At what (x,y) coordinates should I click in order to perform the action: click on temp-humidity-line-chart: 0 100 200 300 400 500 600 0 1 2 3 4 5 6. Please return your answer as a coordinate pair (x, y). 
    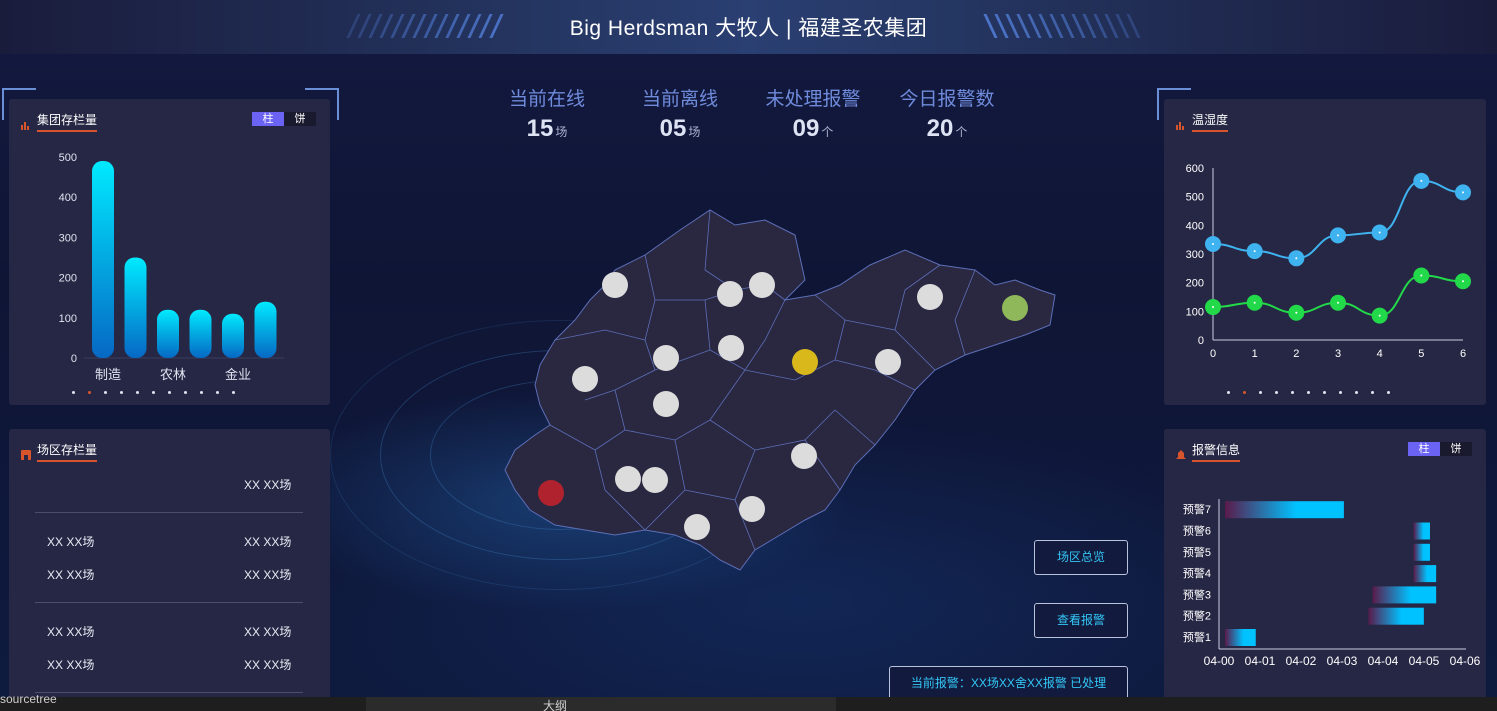
    Looking at the image, I should click on (1328, 261).